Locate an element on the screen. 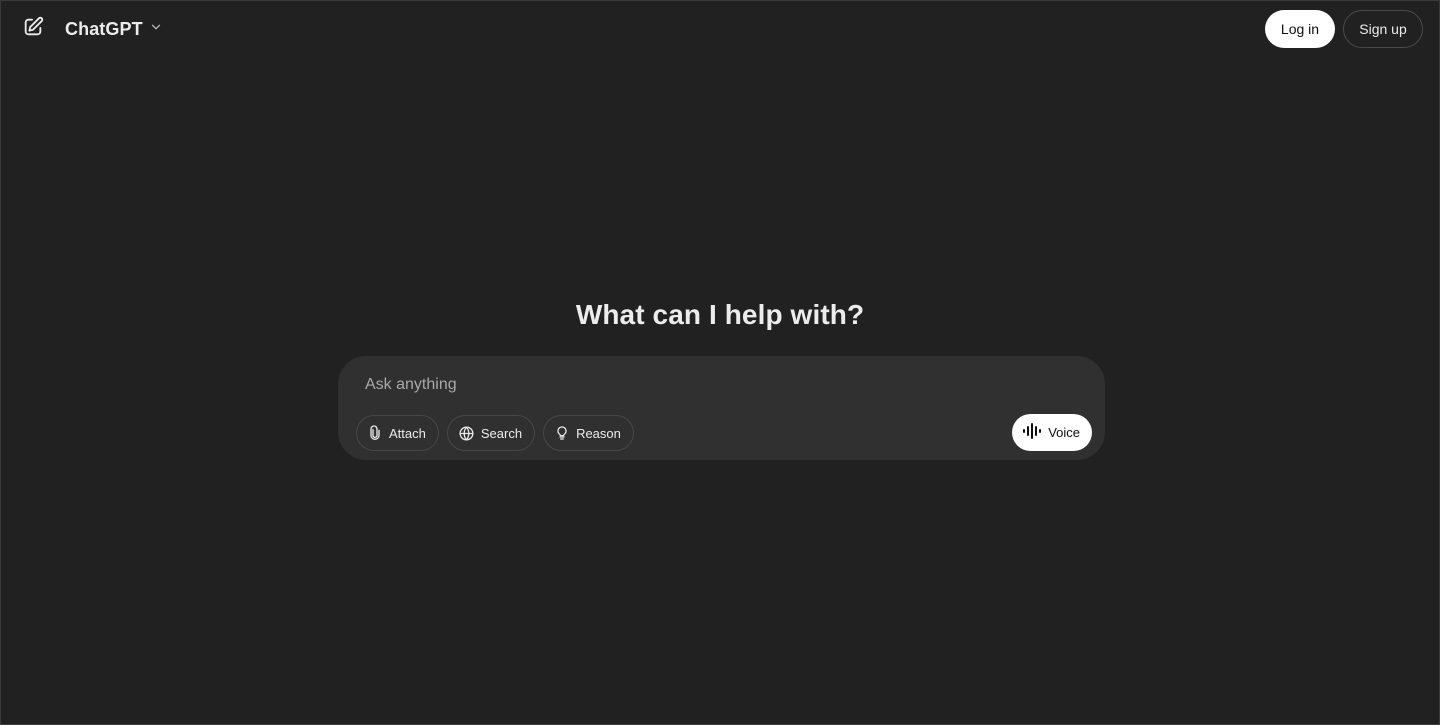  voice-button: Voice is located at coordinates (1052, 432).